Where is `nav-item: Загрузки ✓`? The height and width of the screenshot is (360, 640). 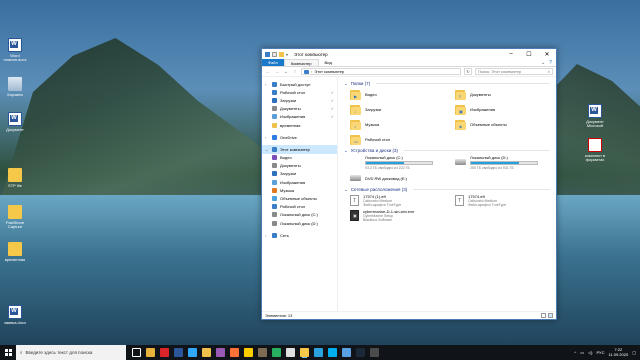 nav-item: Загрузки ✓ is located at coordinates (299, 100).